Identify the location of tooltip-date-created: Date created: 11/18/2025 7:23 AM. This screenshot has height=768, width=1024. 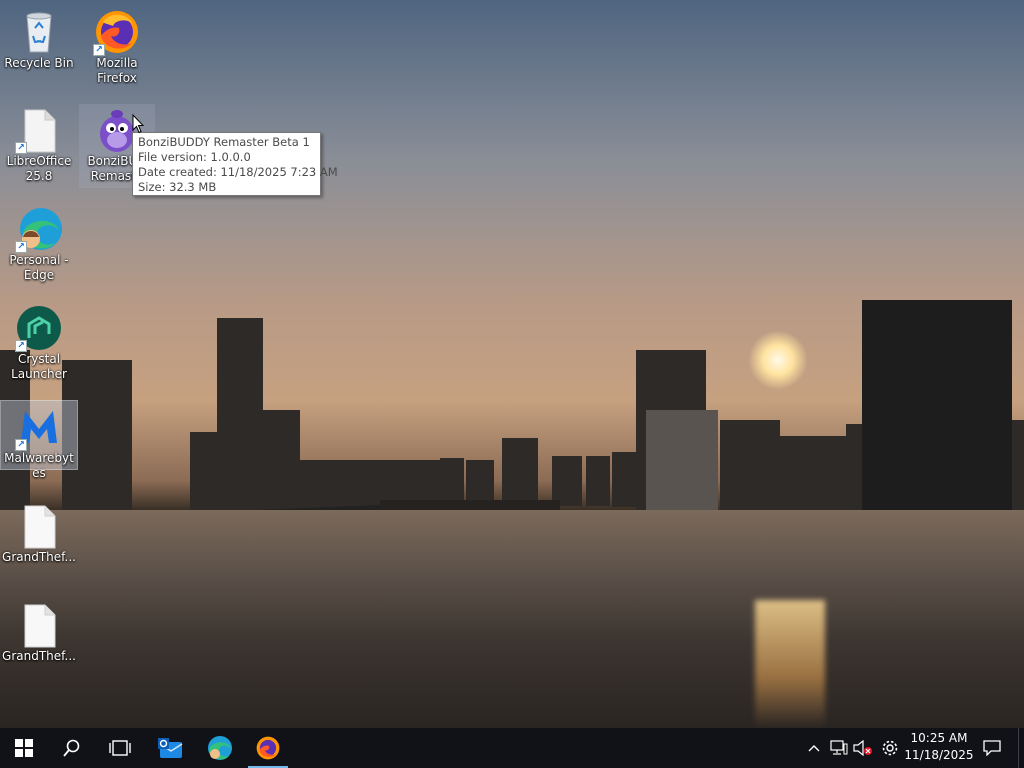
(238, 172).